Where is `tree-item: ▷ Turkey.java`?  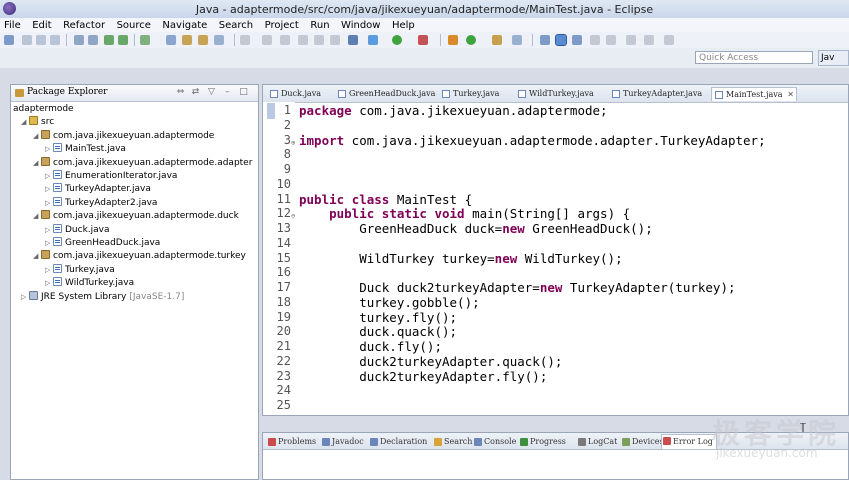
tree-item: ▷ Turkey.java is located at coordinates (80, 270).